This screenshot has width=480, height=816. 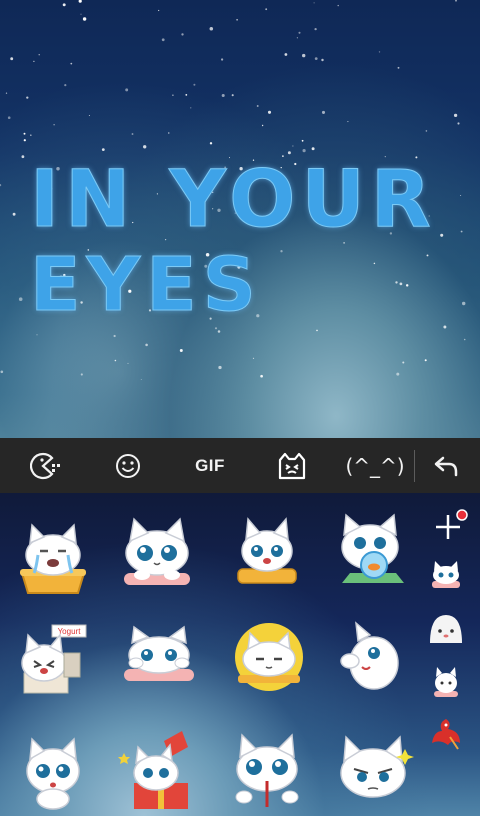 I want to click on tab-emoji, so click(x=128, y=465).